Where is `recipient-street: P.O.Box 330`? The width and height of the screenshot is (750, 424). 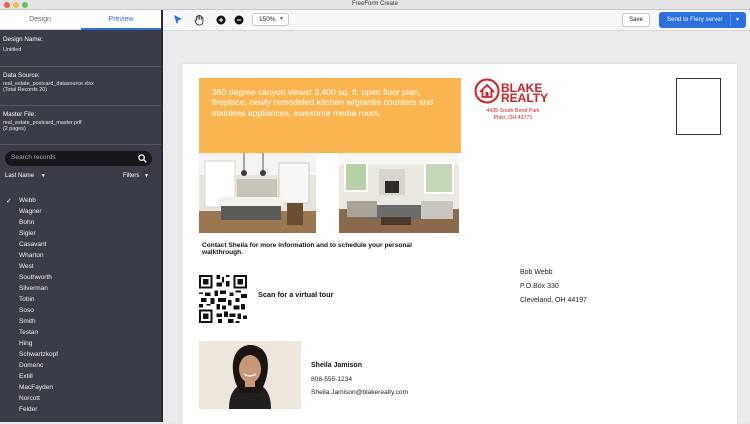
recipient-street: P.O.Box 330 is located at coordinates (539, 286).